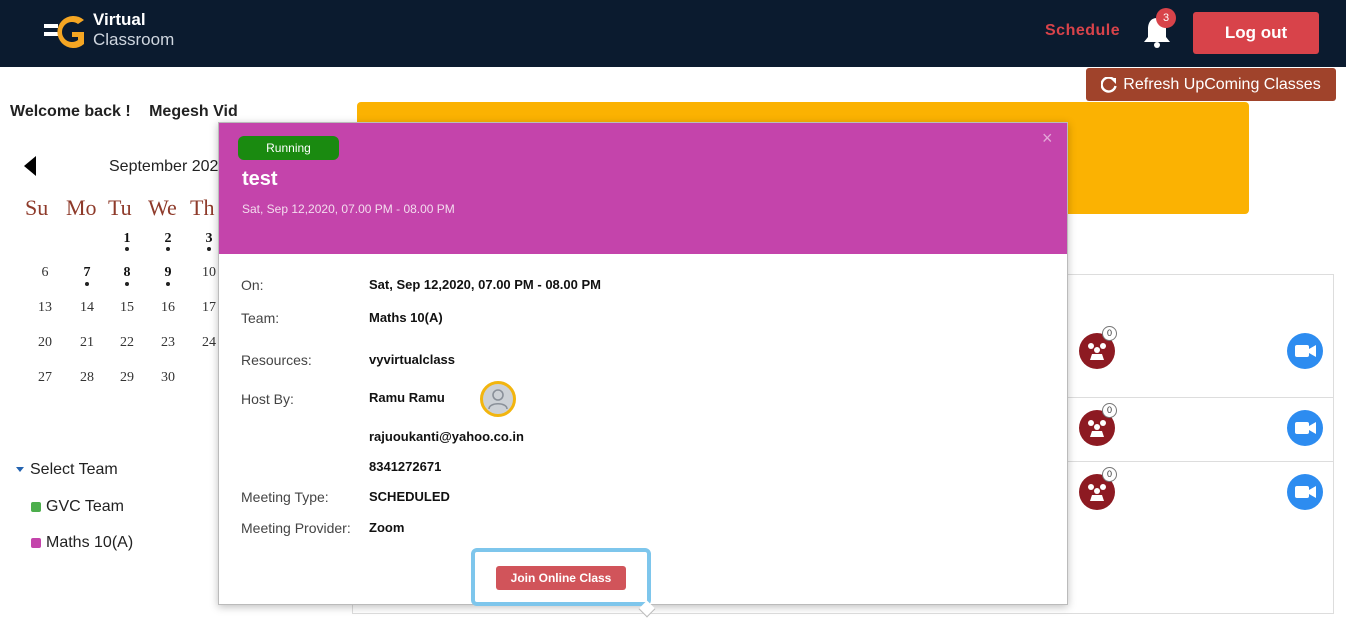  Describe the element at coordinates (267, 399) in the screenshot. I see `host-label: Host By:` at that location.